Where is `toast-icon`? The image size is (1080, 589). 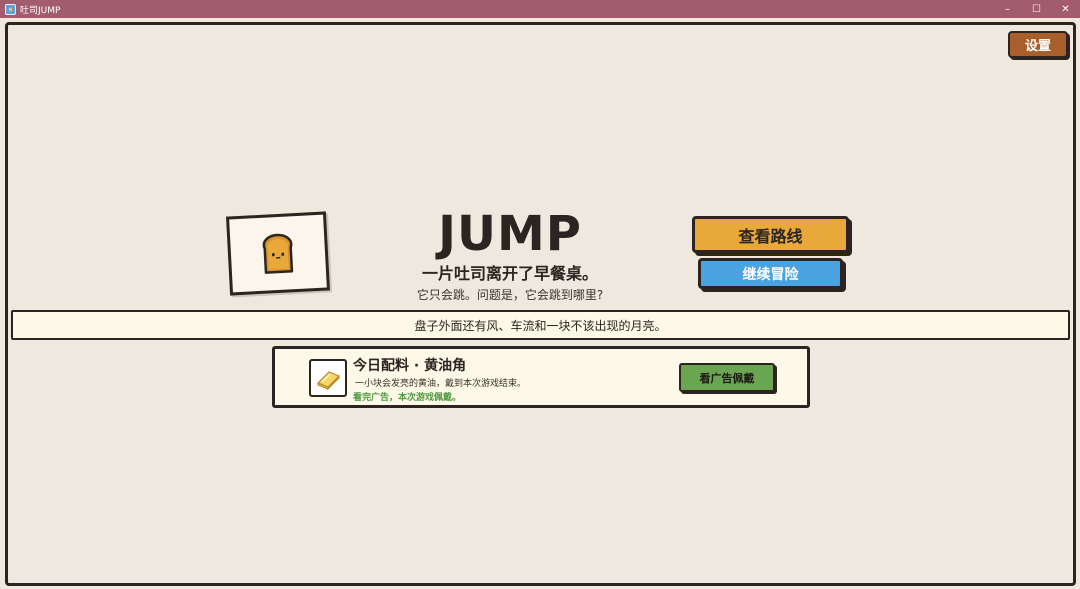 toast-icon is located at coordinates (278, 253).